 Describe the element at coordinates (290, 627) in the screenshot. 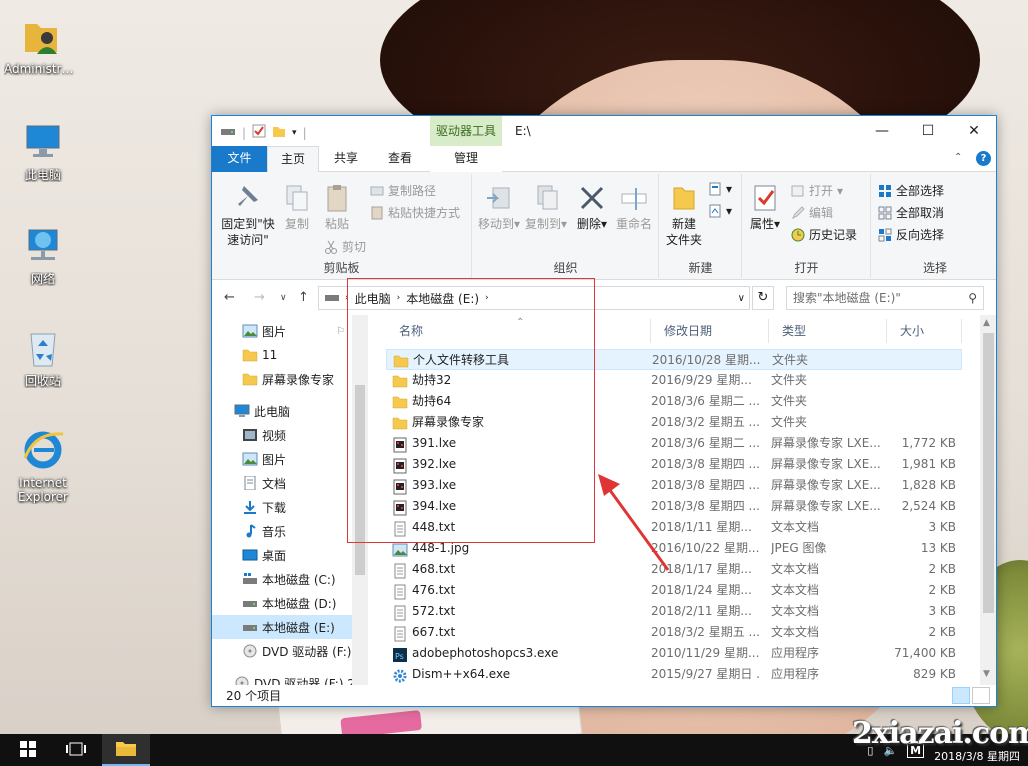

I see `nav-item: 本地磁盘 (E:)` at that location.